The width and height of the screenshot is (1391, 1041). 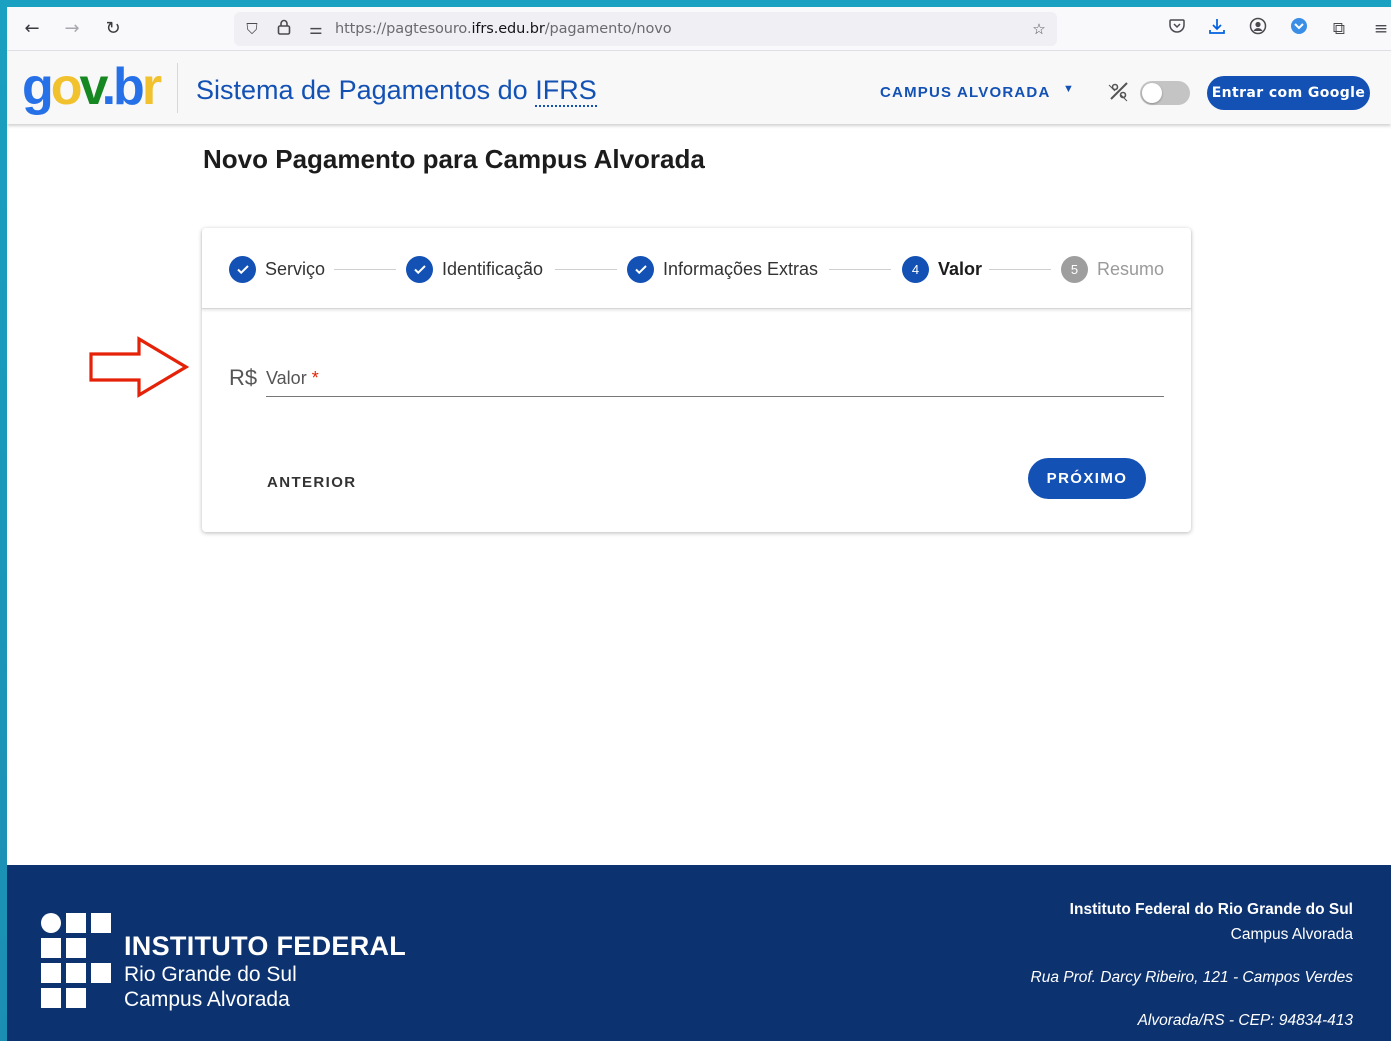 I want to click on step-identificacao: Identificação, so click(x=474, y=269).